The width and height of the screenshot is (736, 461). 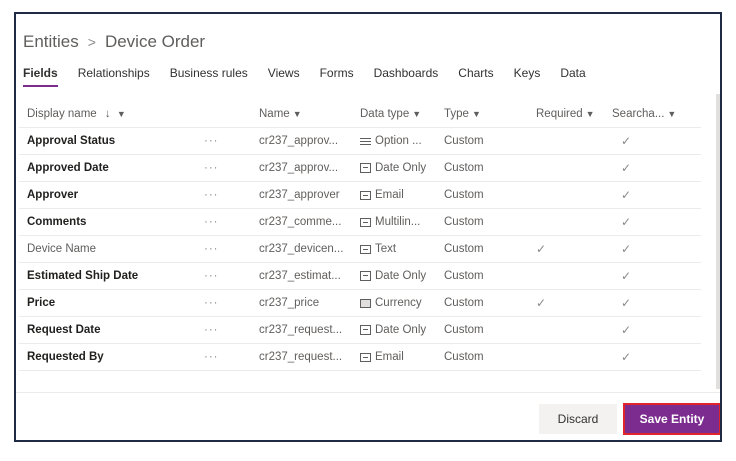 What do you see at coordinates (309, 114) in the screenshot?
I see `column-header-name: Name ▼` at bounding box center [309, 114].